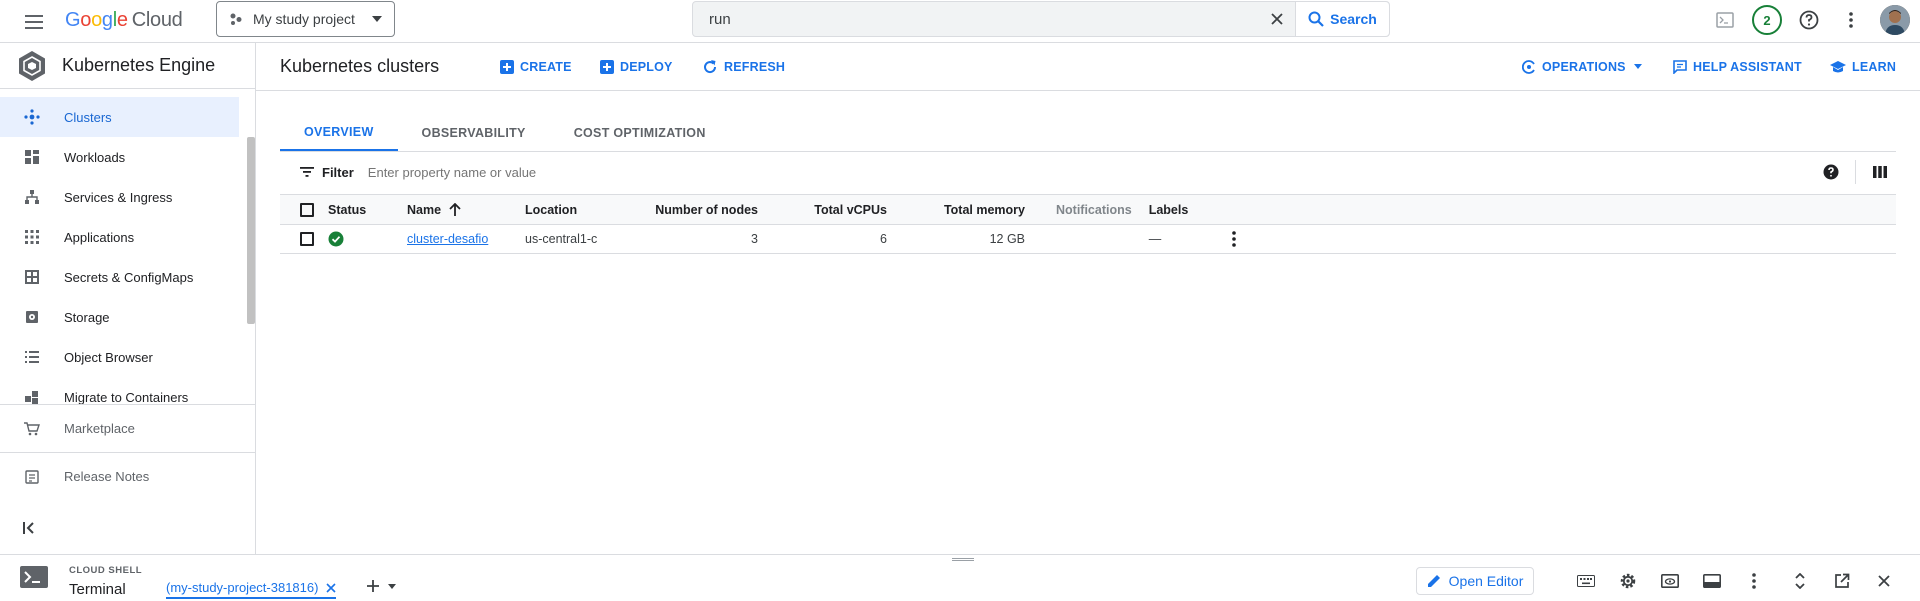 The width and height of the screenshot is (1920, 601). I want to click on more-vert-icon, so click(1851, 20).